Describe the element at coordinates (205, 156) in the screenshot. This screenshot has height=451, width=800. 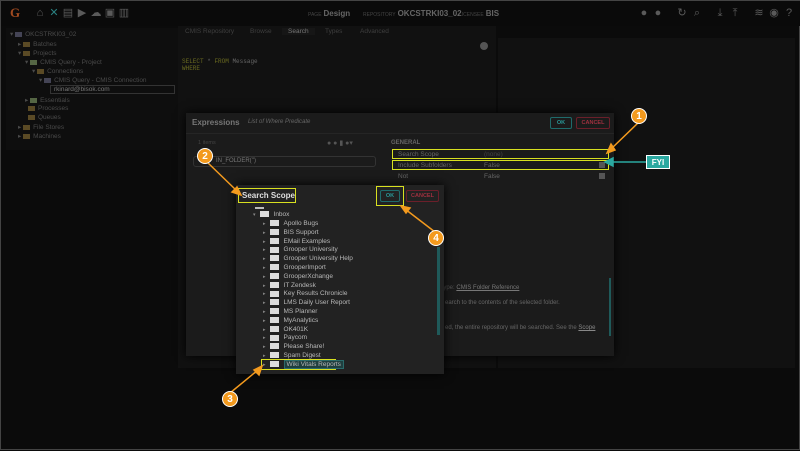
I see `callout-2: 2` at that location.